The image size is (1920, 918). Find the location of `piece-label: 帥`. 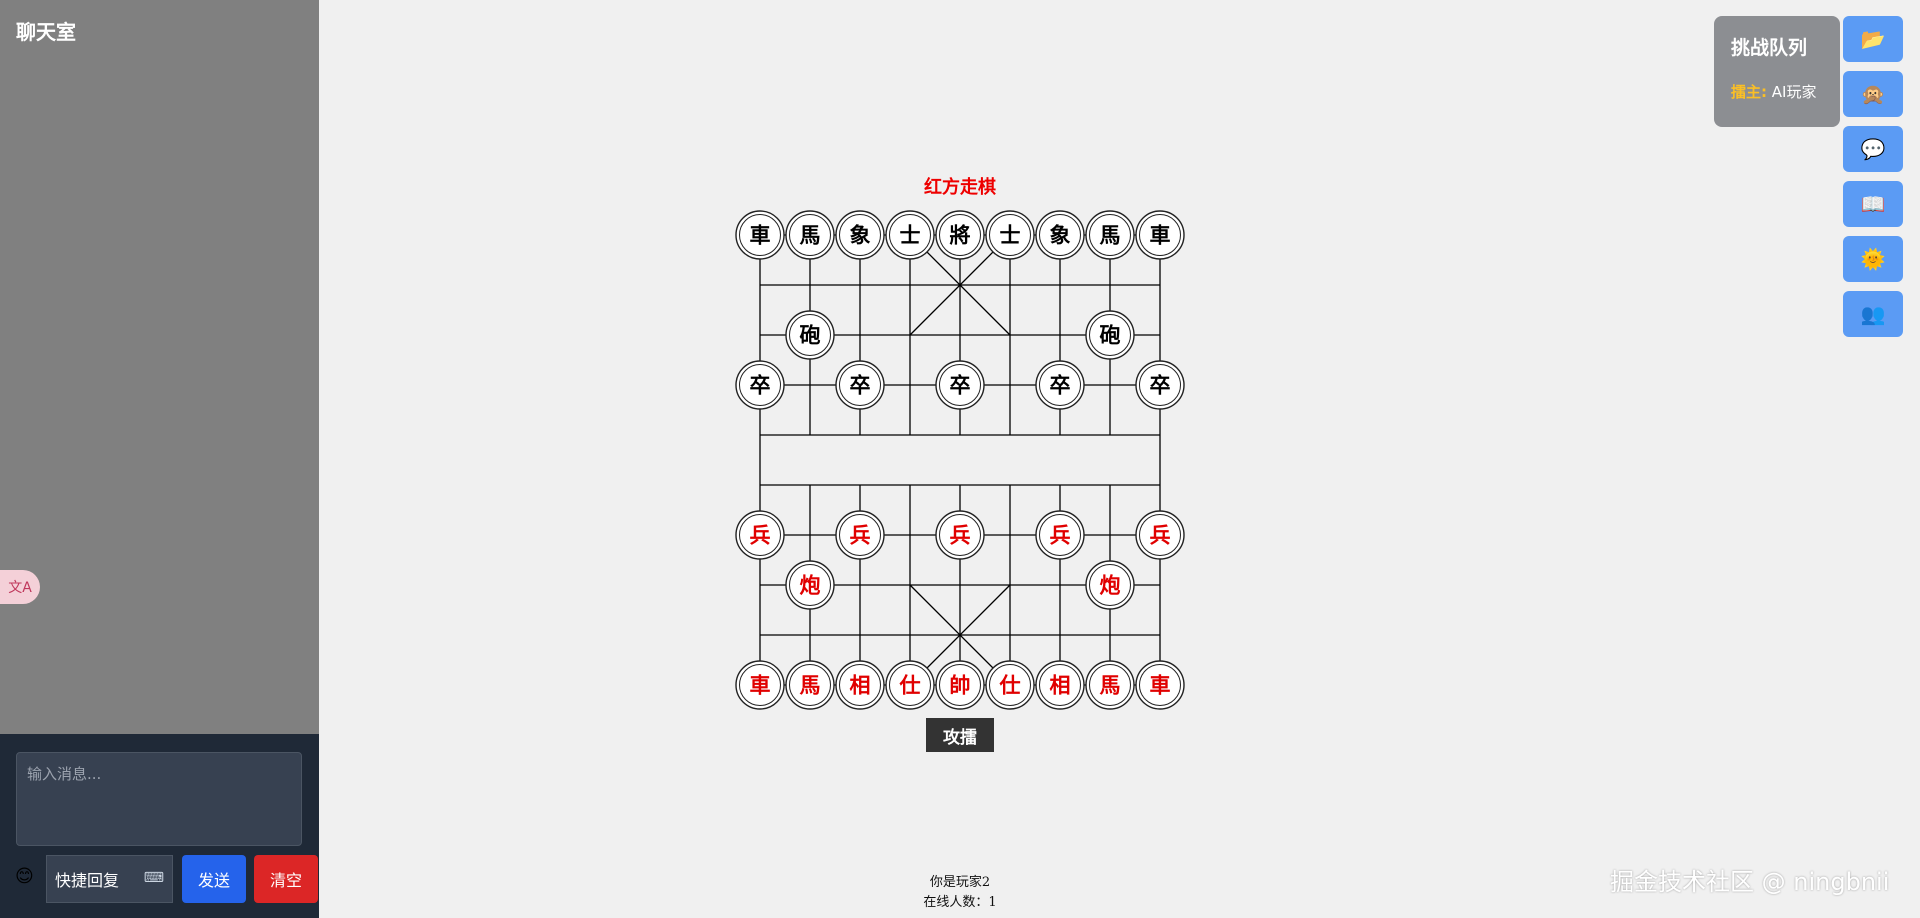

piece-label: 帥 is located at coordinates (960, 685).